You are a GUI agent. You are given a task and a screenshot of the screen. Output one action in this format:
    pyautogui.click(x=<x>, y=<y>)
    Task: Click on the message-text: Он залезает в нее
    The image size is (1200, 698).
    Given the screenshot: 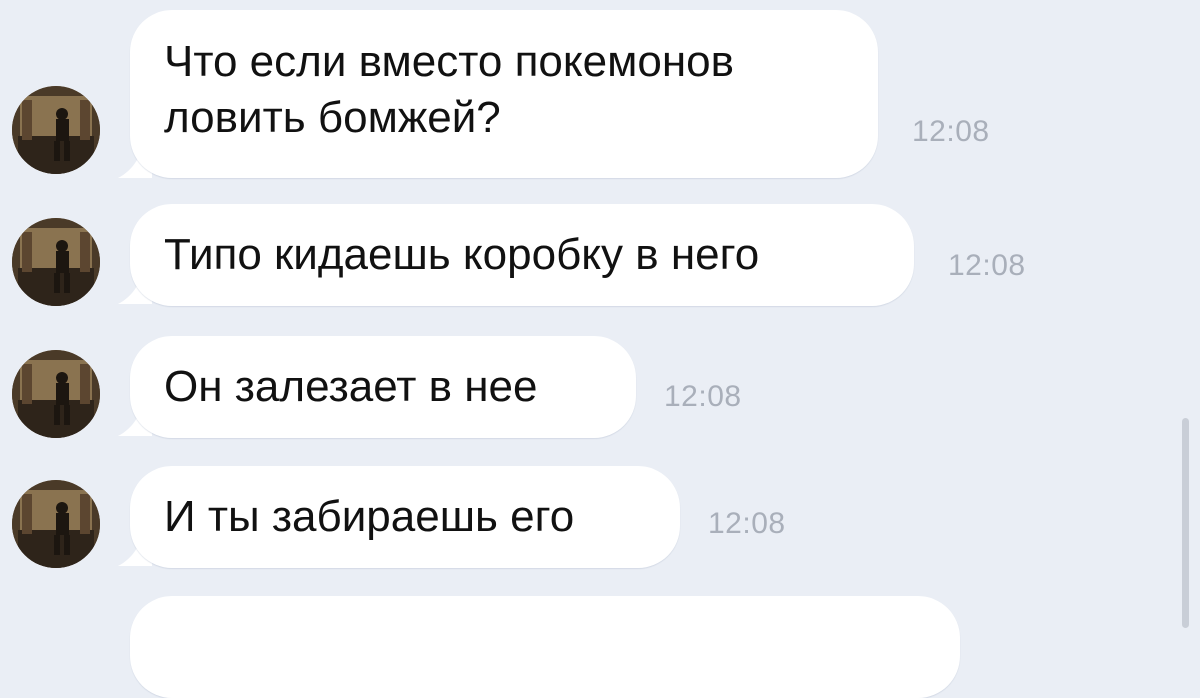 What is the action you would take?
    pyautogui.click(x=351, y=386)
    